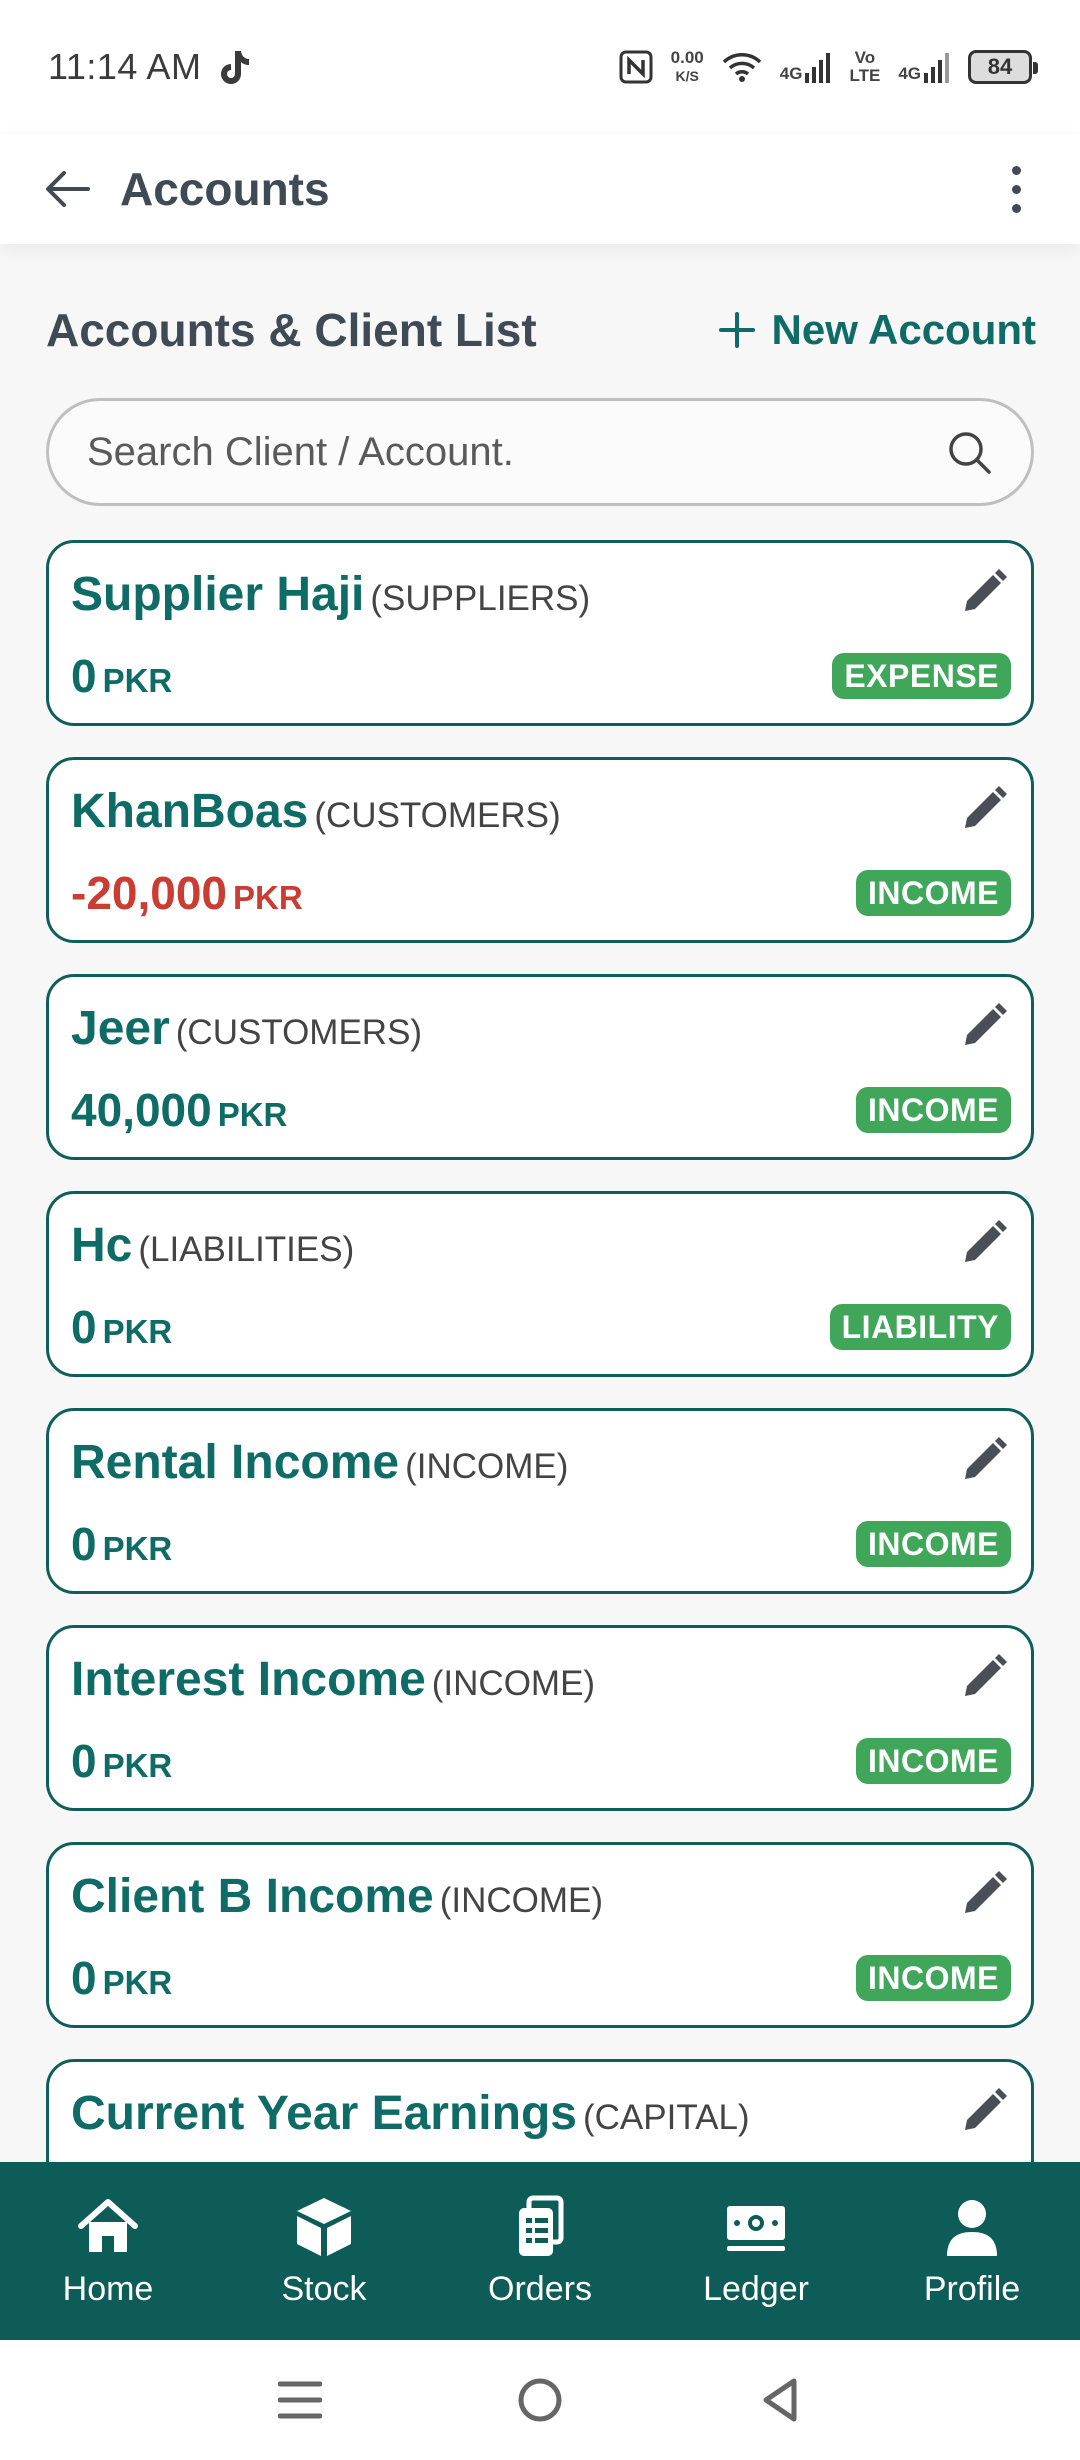 Image resolution: width=1080 pixels, height=2460 pixels. What do you see at coordinates (687, 76) in the screenshot?
I see `net-speed-unit: K/S` at bounding box center [687, 76].